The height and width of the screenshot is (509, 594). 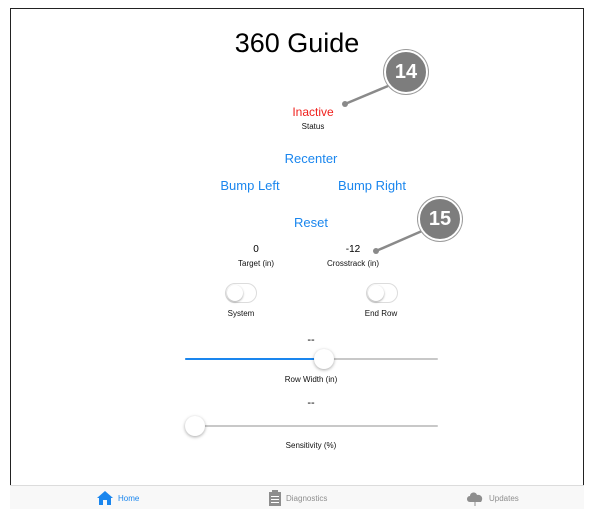 What do you see at coordinates (297, 43) in the screenshot?
I see `page-title: 360 Guide` at bounding box center [297, 43].